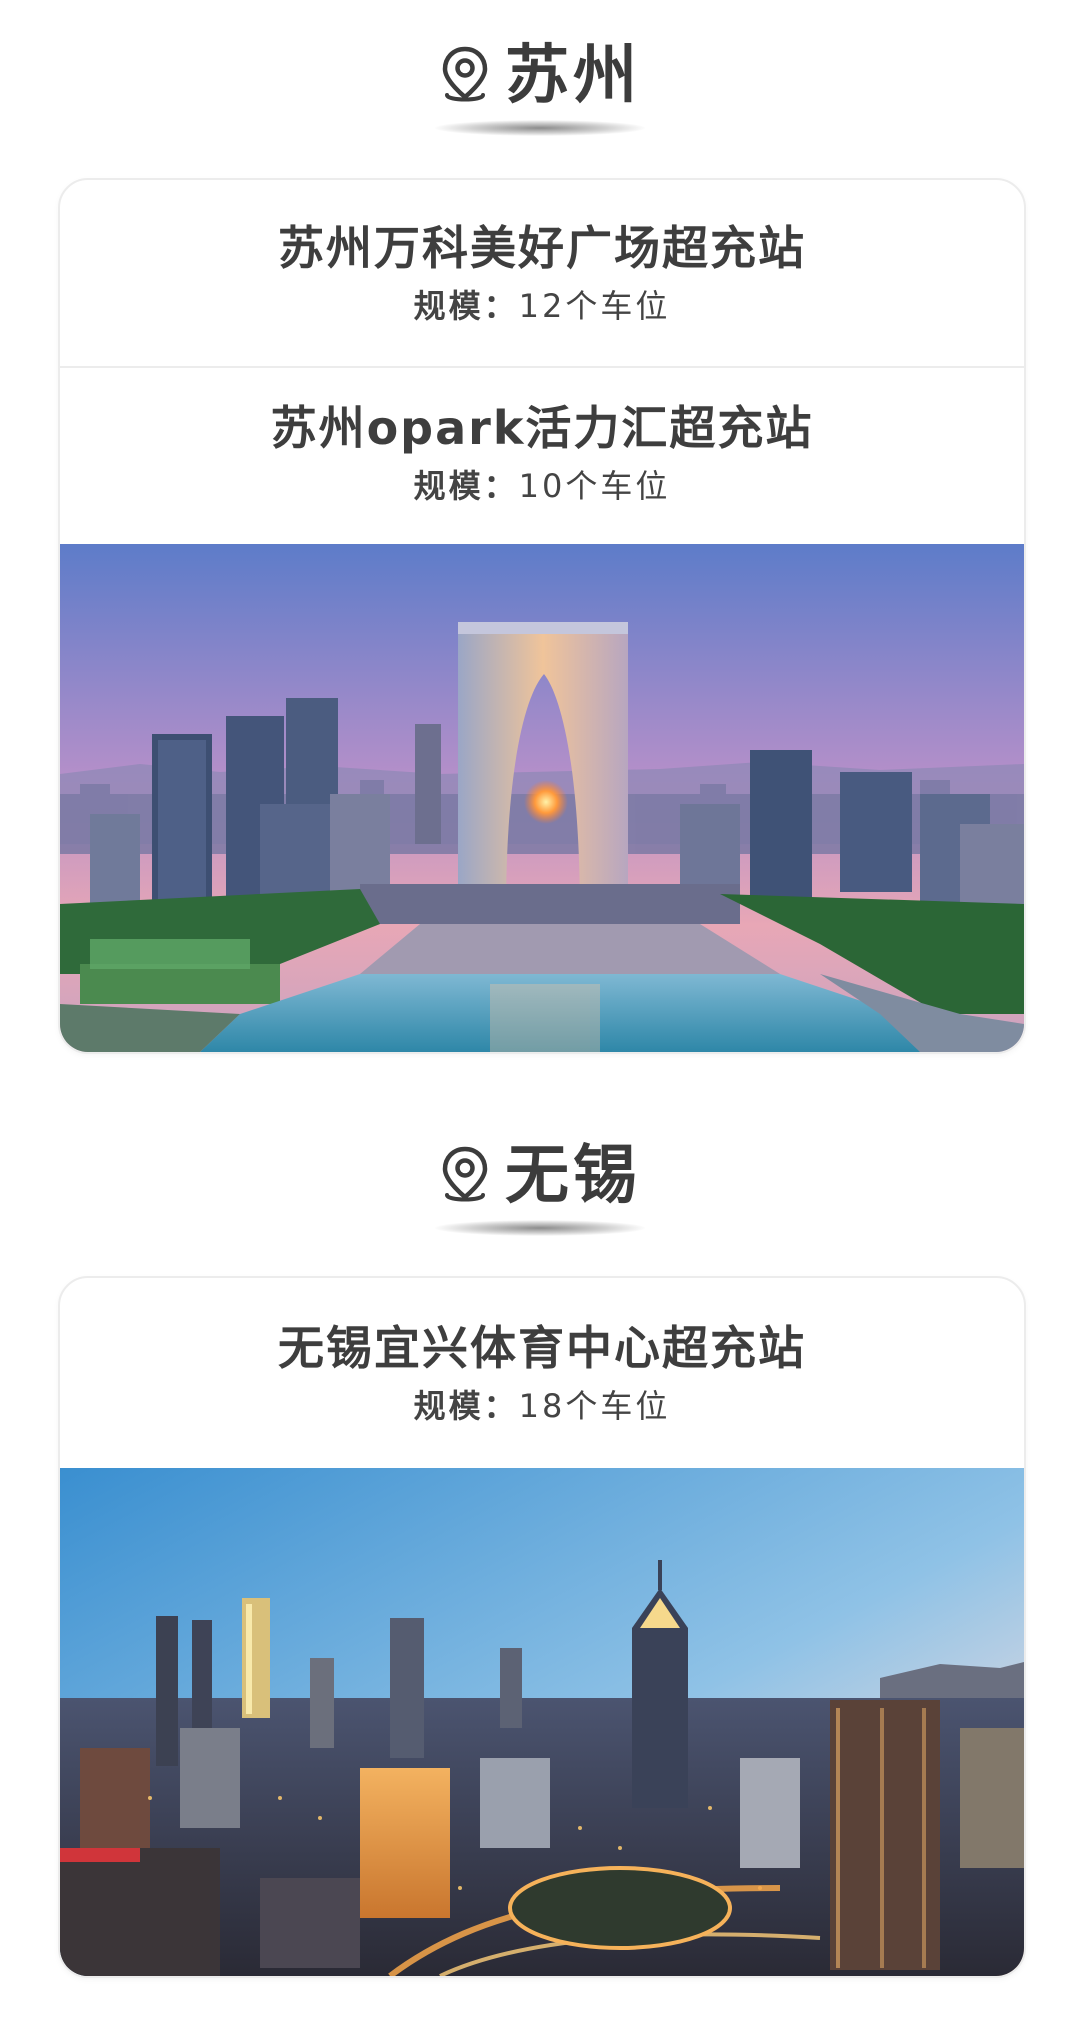  I want to click on station-item: 无锡宜兴体育中心超充站 规模：18个车位, so click(542, 1373).